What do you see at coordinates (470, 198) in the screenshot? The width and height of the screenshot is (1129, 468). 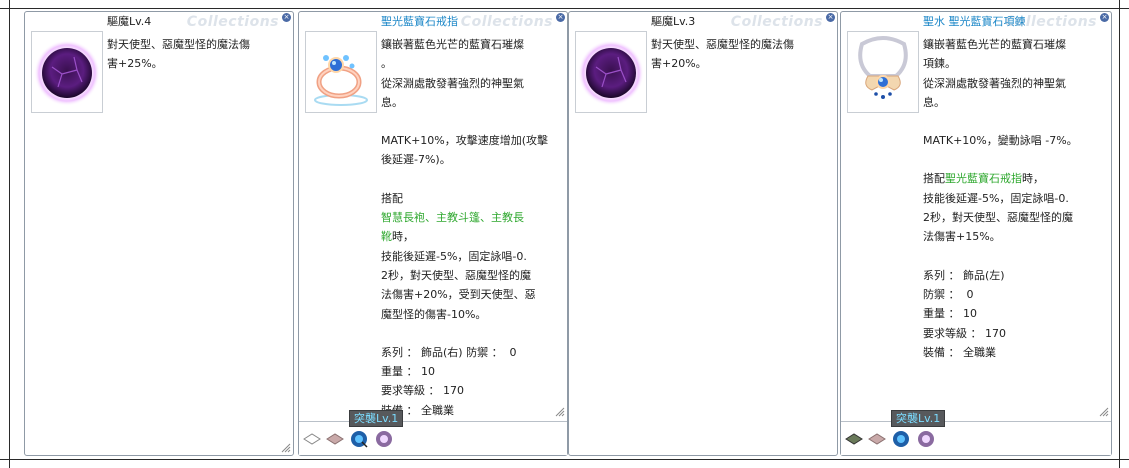 I see `description-line: 搭配` at bounding box center [470, 198].